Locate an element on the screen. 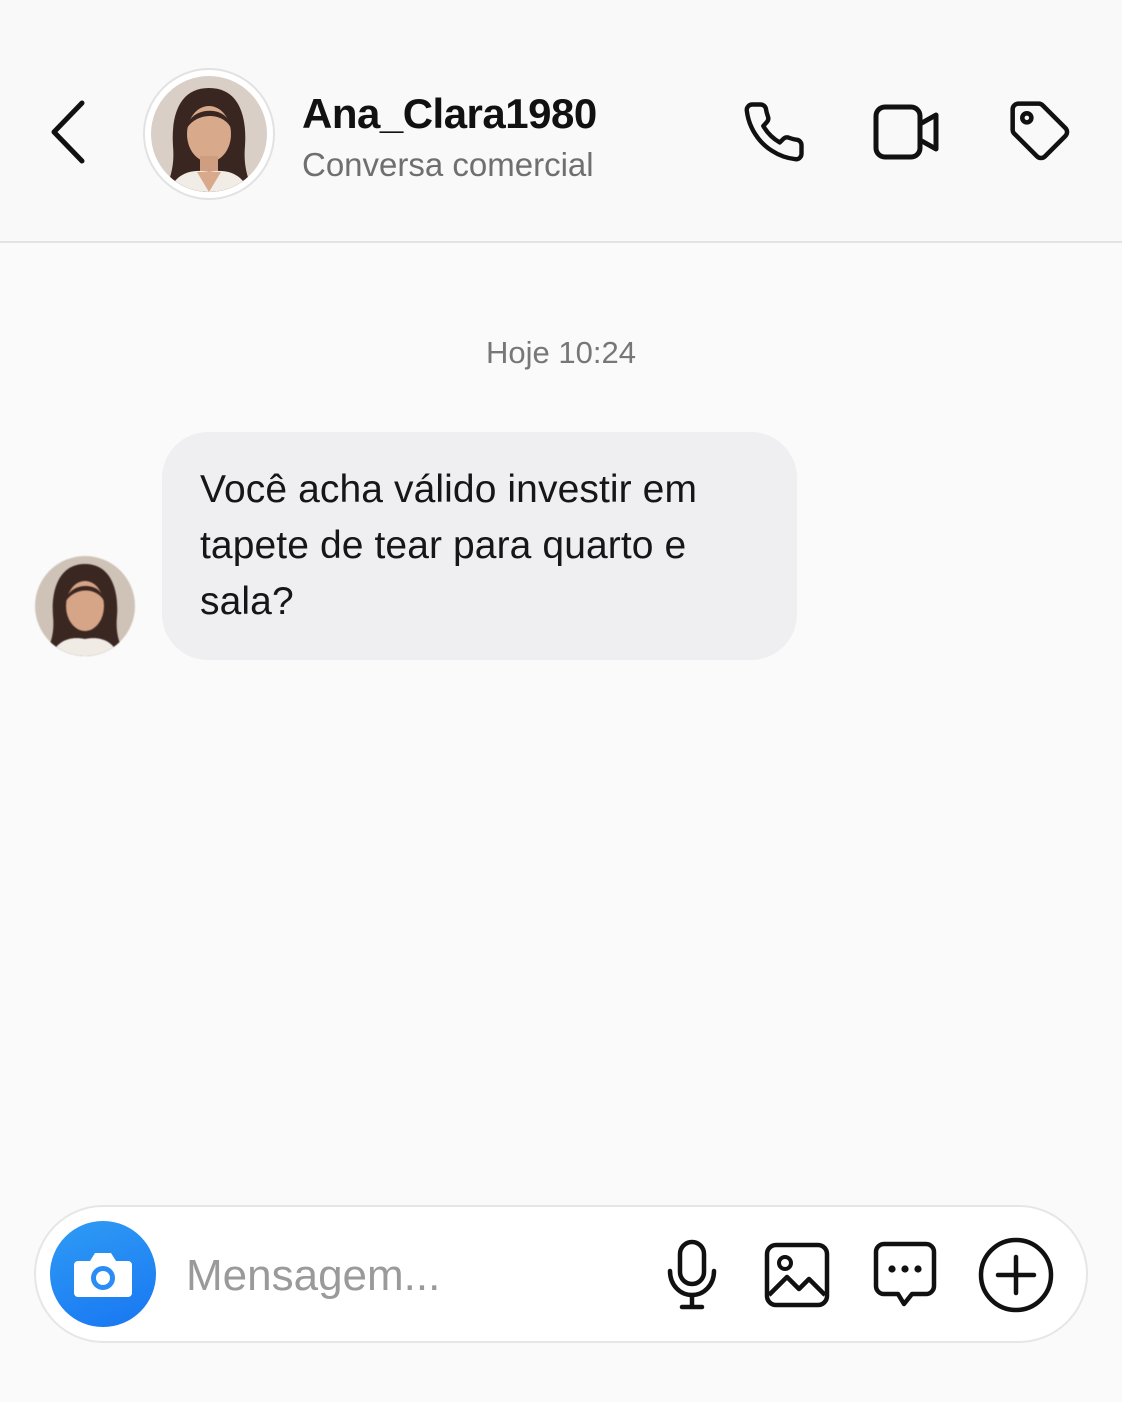 Image resolution: width=1122 pixels, height=1402 pixels. microphone-icon is located at coordinates (692, 1274).